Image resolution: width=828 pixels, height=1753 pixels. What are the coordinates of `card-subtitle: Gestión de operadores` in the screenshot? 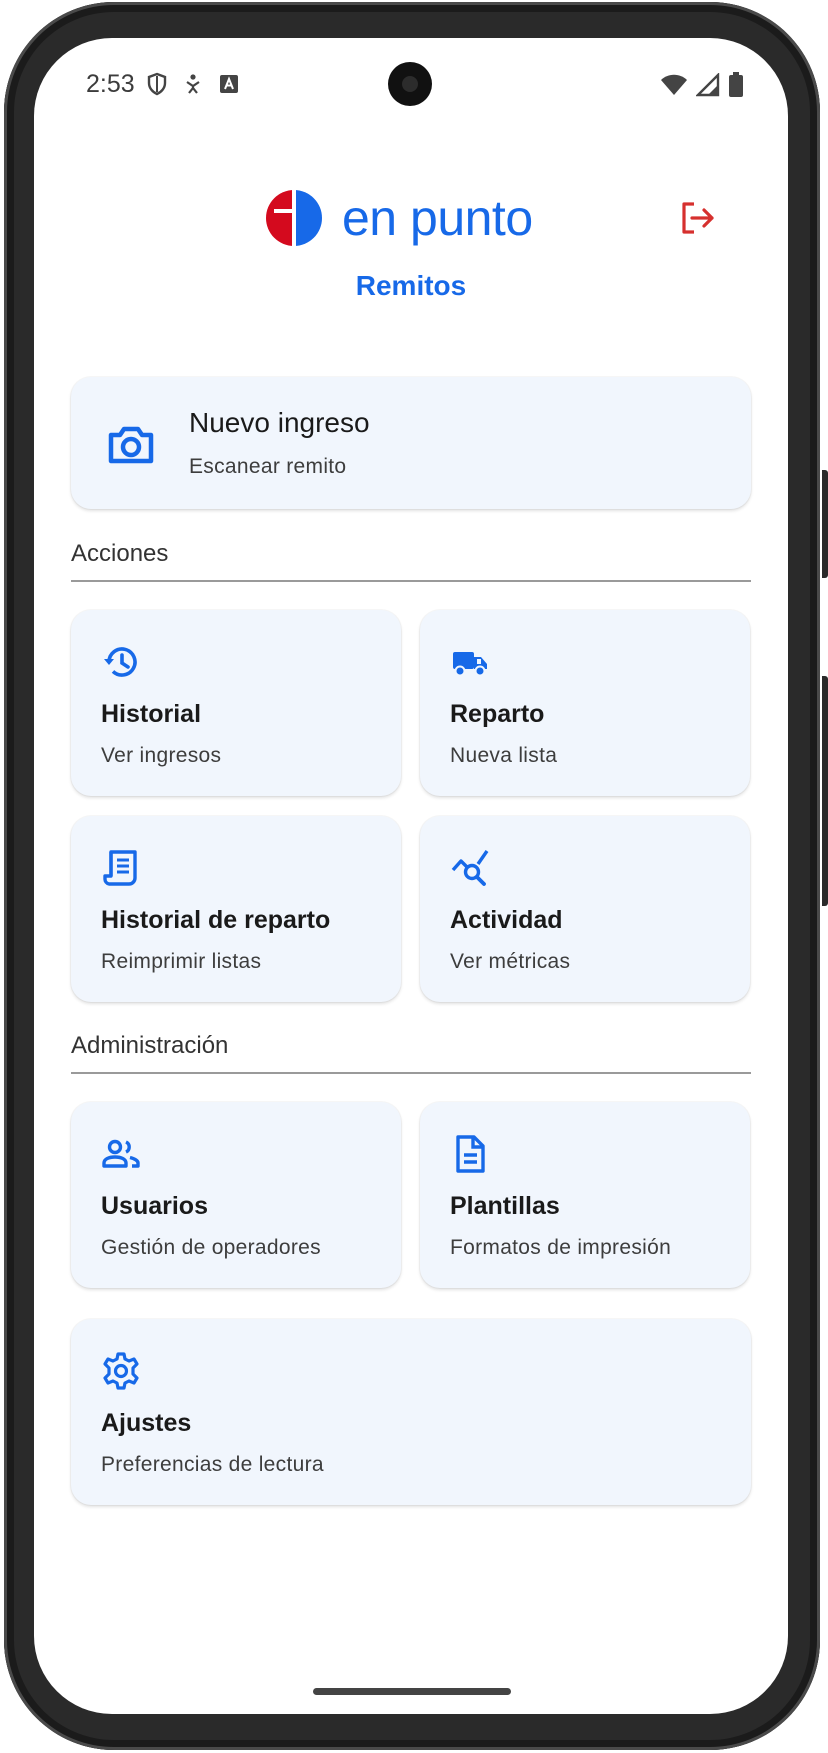 It's located at (211, 1247).